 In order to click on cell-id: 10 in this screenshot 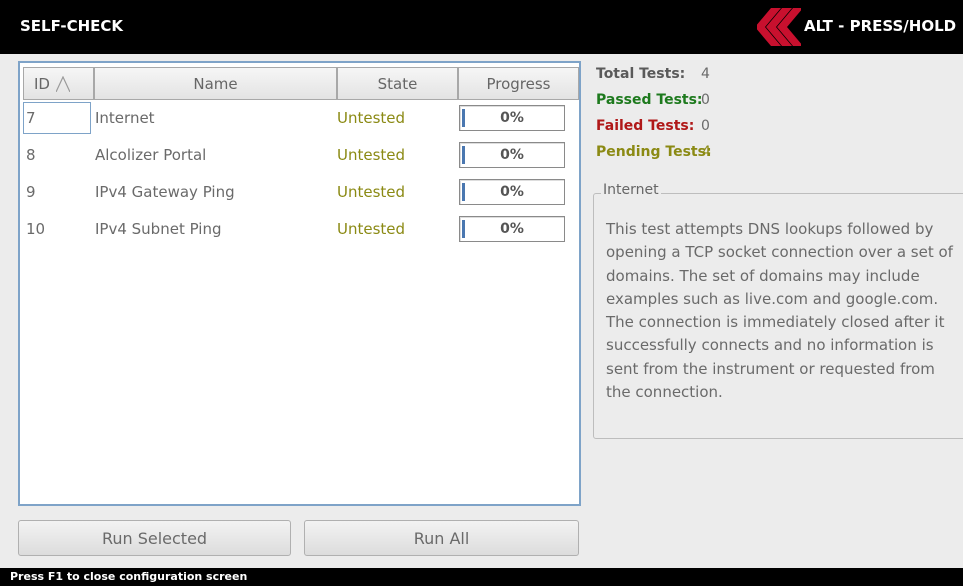, I will do `click(36, 229)`.